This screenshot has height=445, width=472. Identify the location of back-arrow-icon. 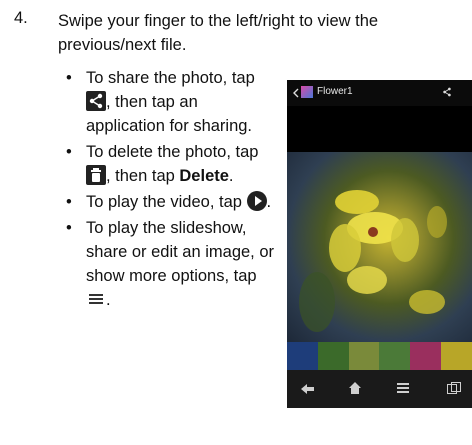
(308, 389).